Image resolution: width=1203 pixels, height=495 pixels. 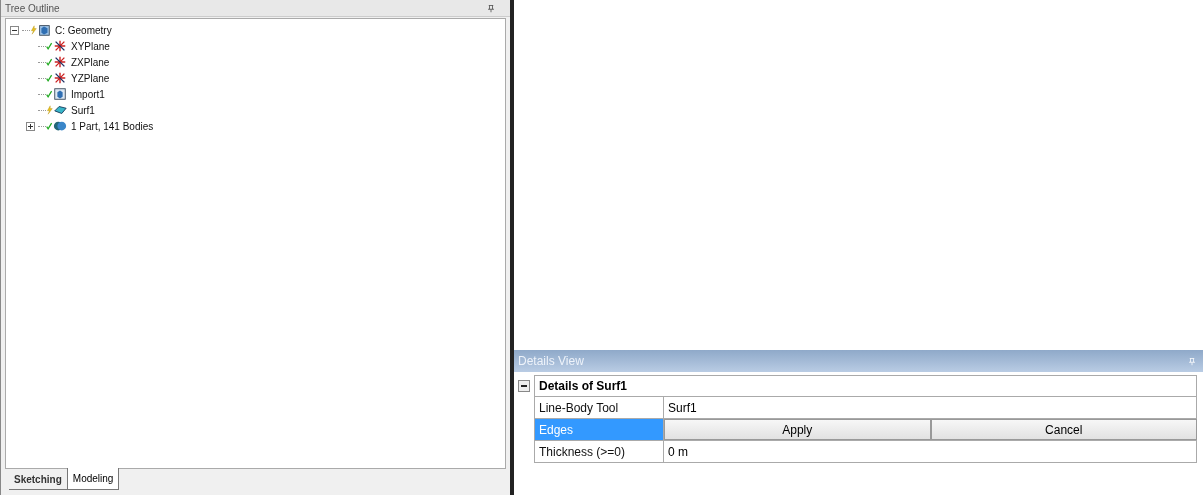 I want to click on property-value: 0 m, so click(x=930, y=452).